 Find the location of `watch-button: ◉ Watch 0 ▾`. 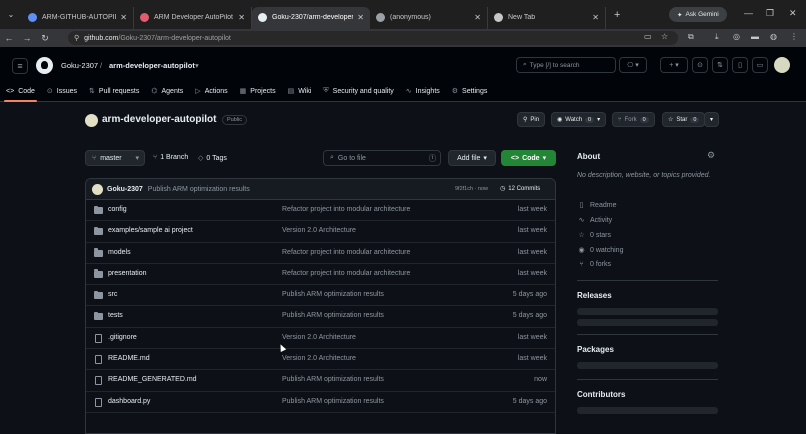

watch-button: ◉ Watch 0 ▾ is located at coordinates (579, 119).